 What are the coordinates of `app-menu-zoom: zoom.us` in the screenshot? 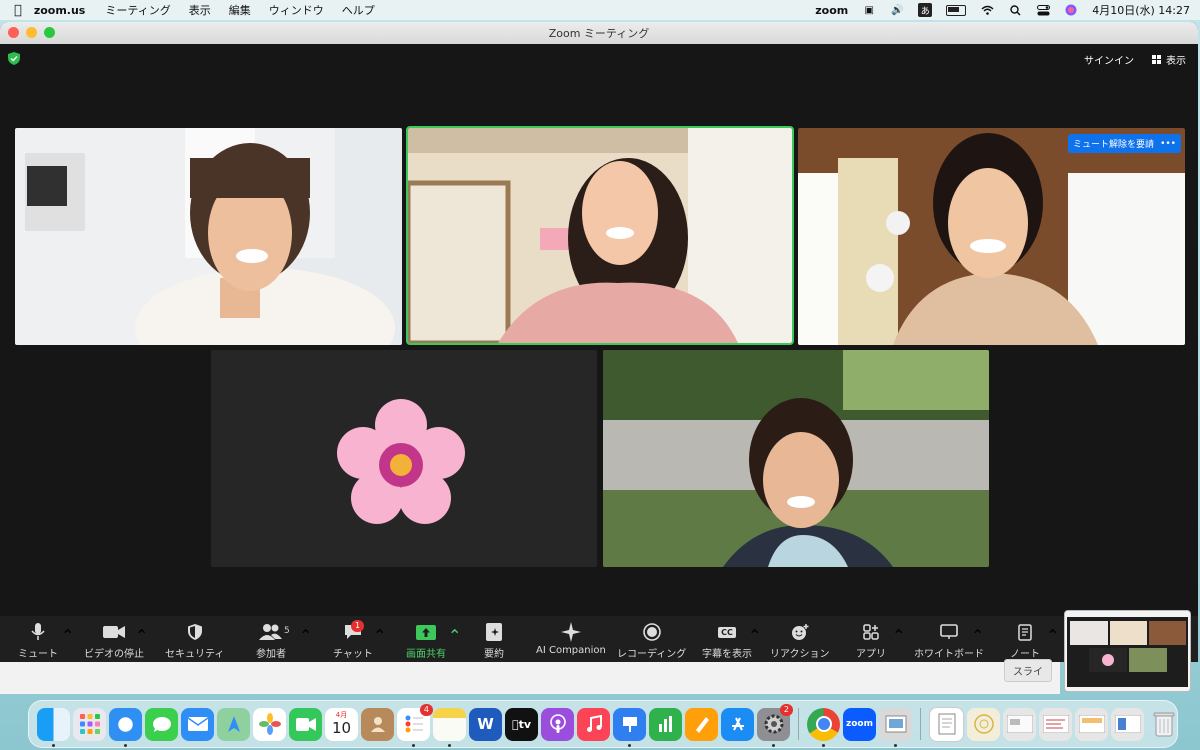 It's located at (60, 10).